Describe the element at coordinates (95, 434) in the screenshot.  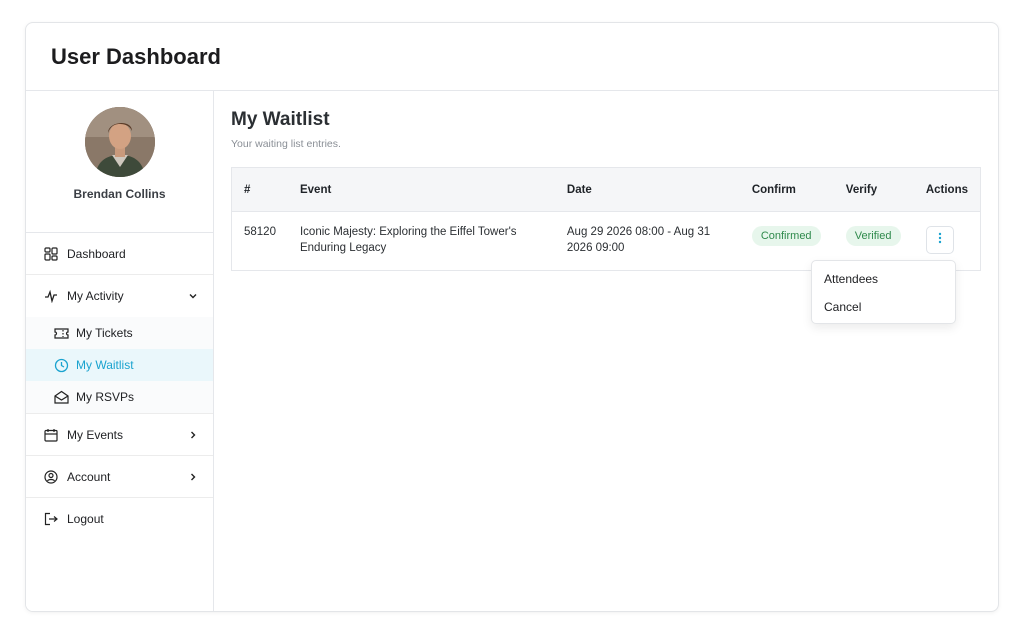
I see `sidebar-item-label: My Events` at that location.